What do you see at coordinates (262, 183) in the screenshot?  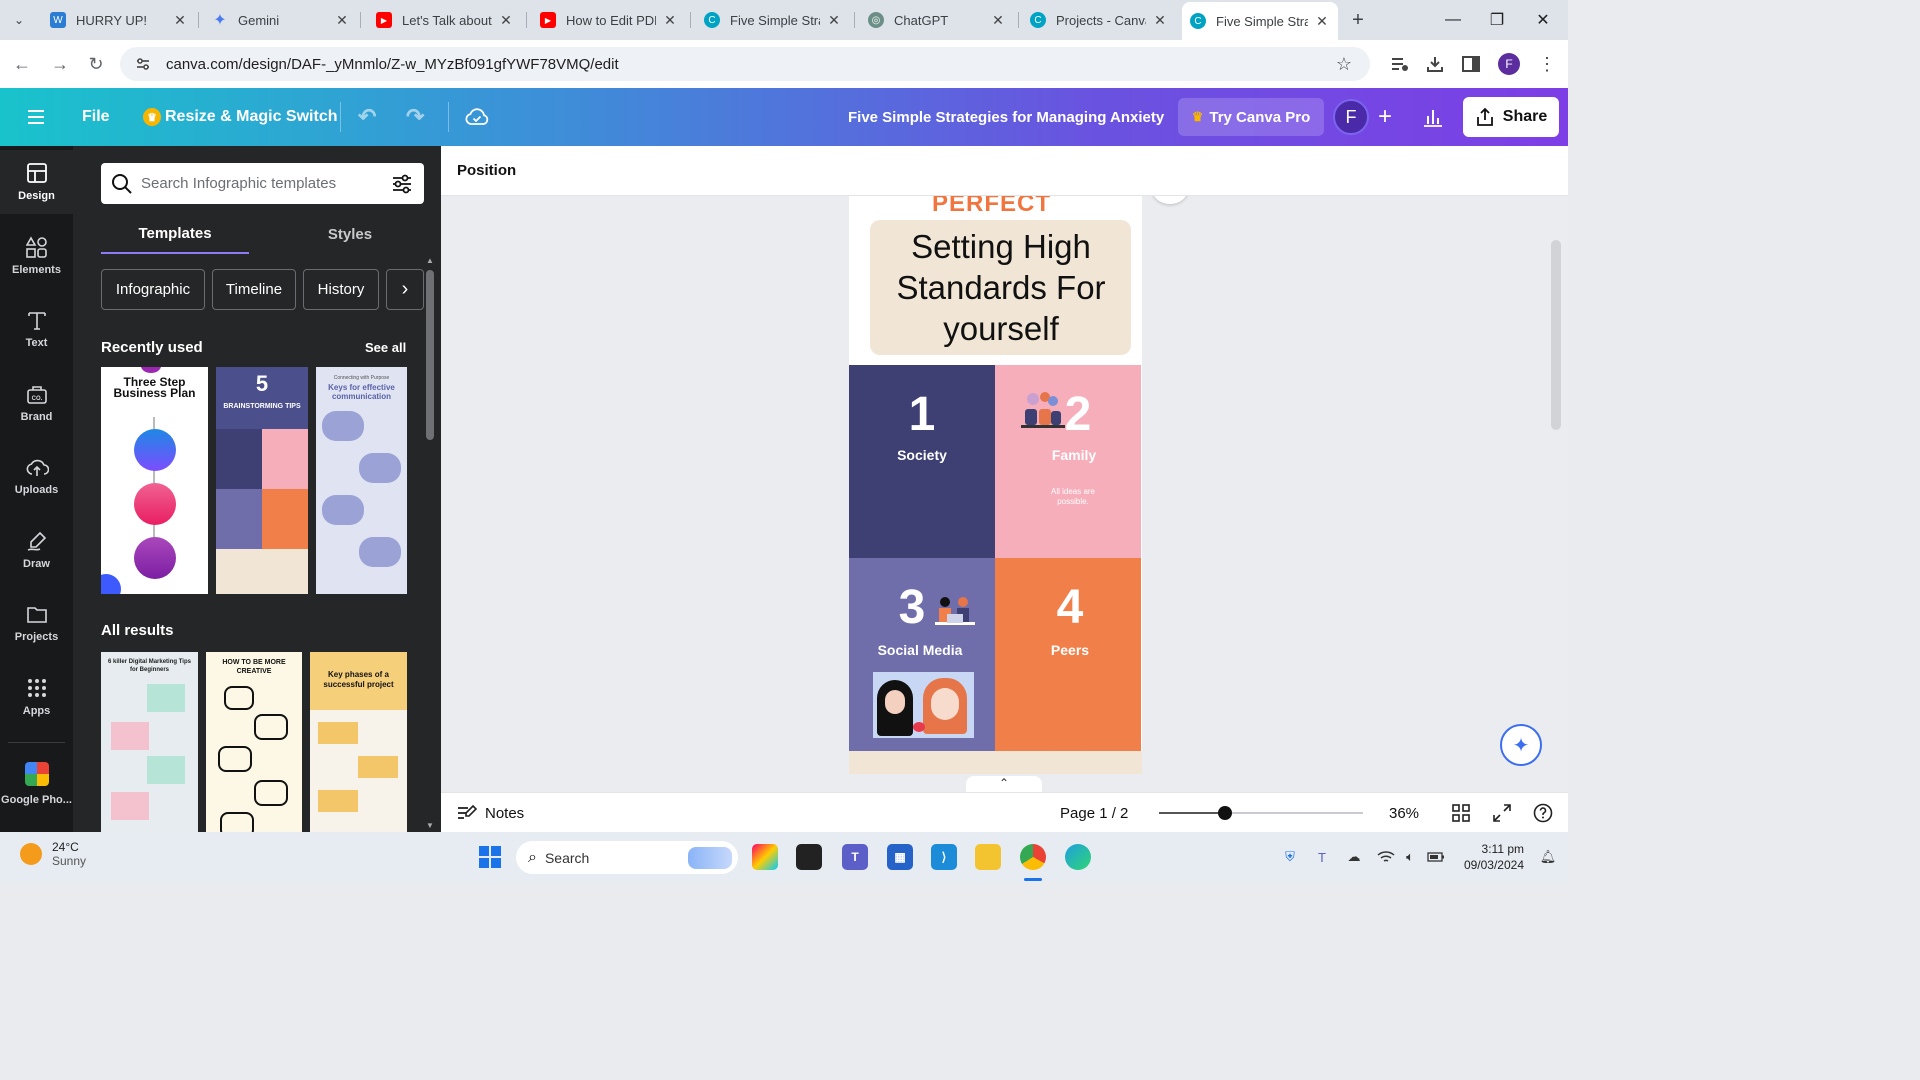 I see `template-search-input: Search Infographic templates` at bounding box center [262, 183].